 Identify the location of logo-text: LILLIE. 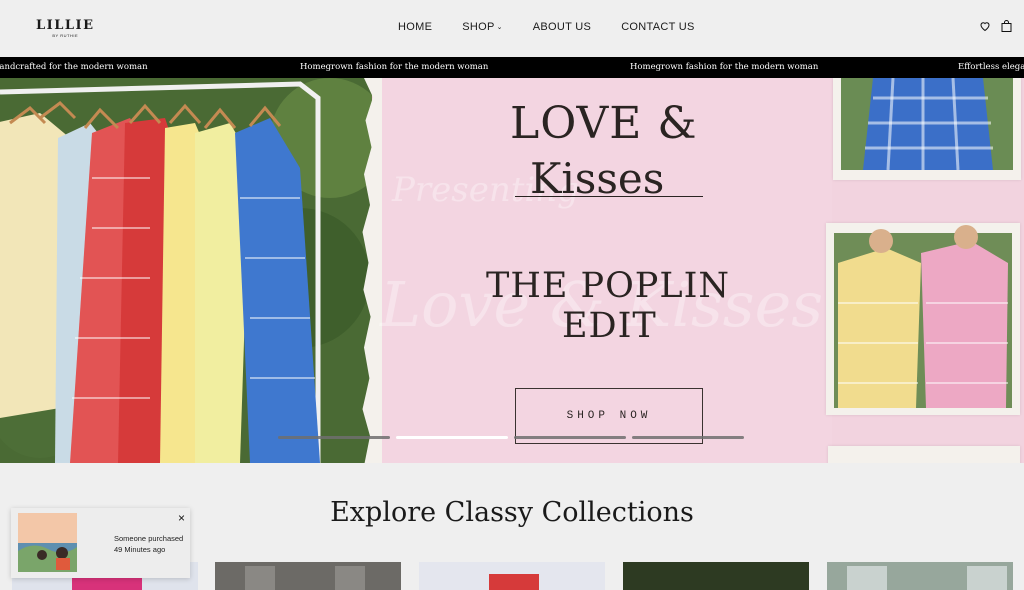
(65, 25).